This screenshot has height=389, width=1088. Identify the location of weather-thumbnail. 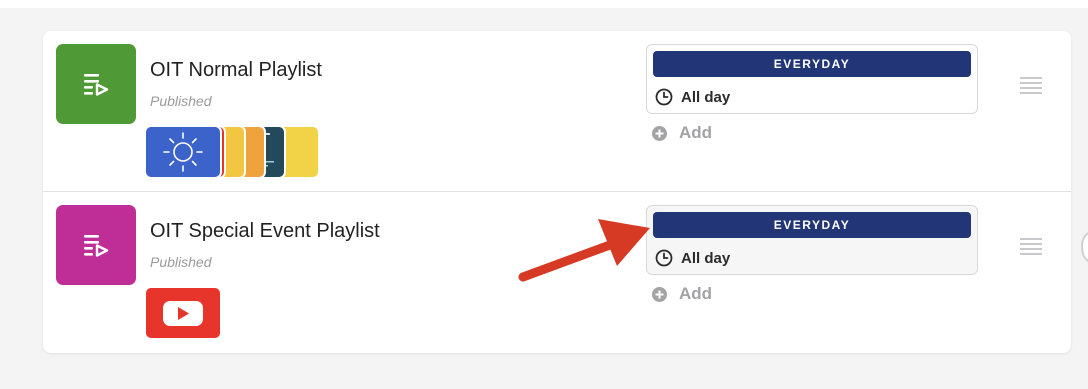
(183, 152).